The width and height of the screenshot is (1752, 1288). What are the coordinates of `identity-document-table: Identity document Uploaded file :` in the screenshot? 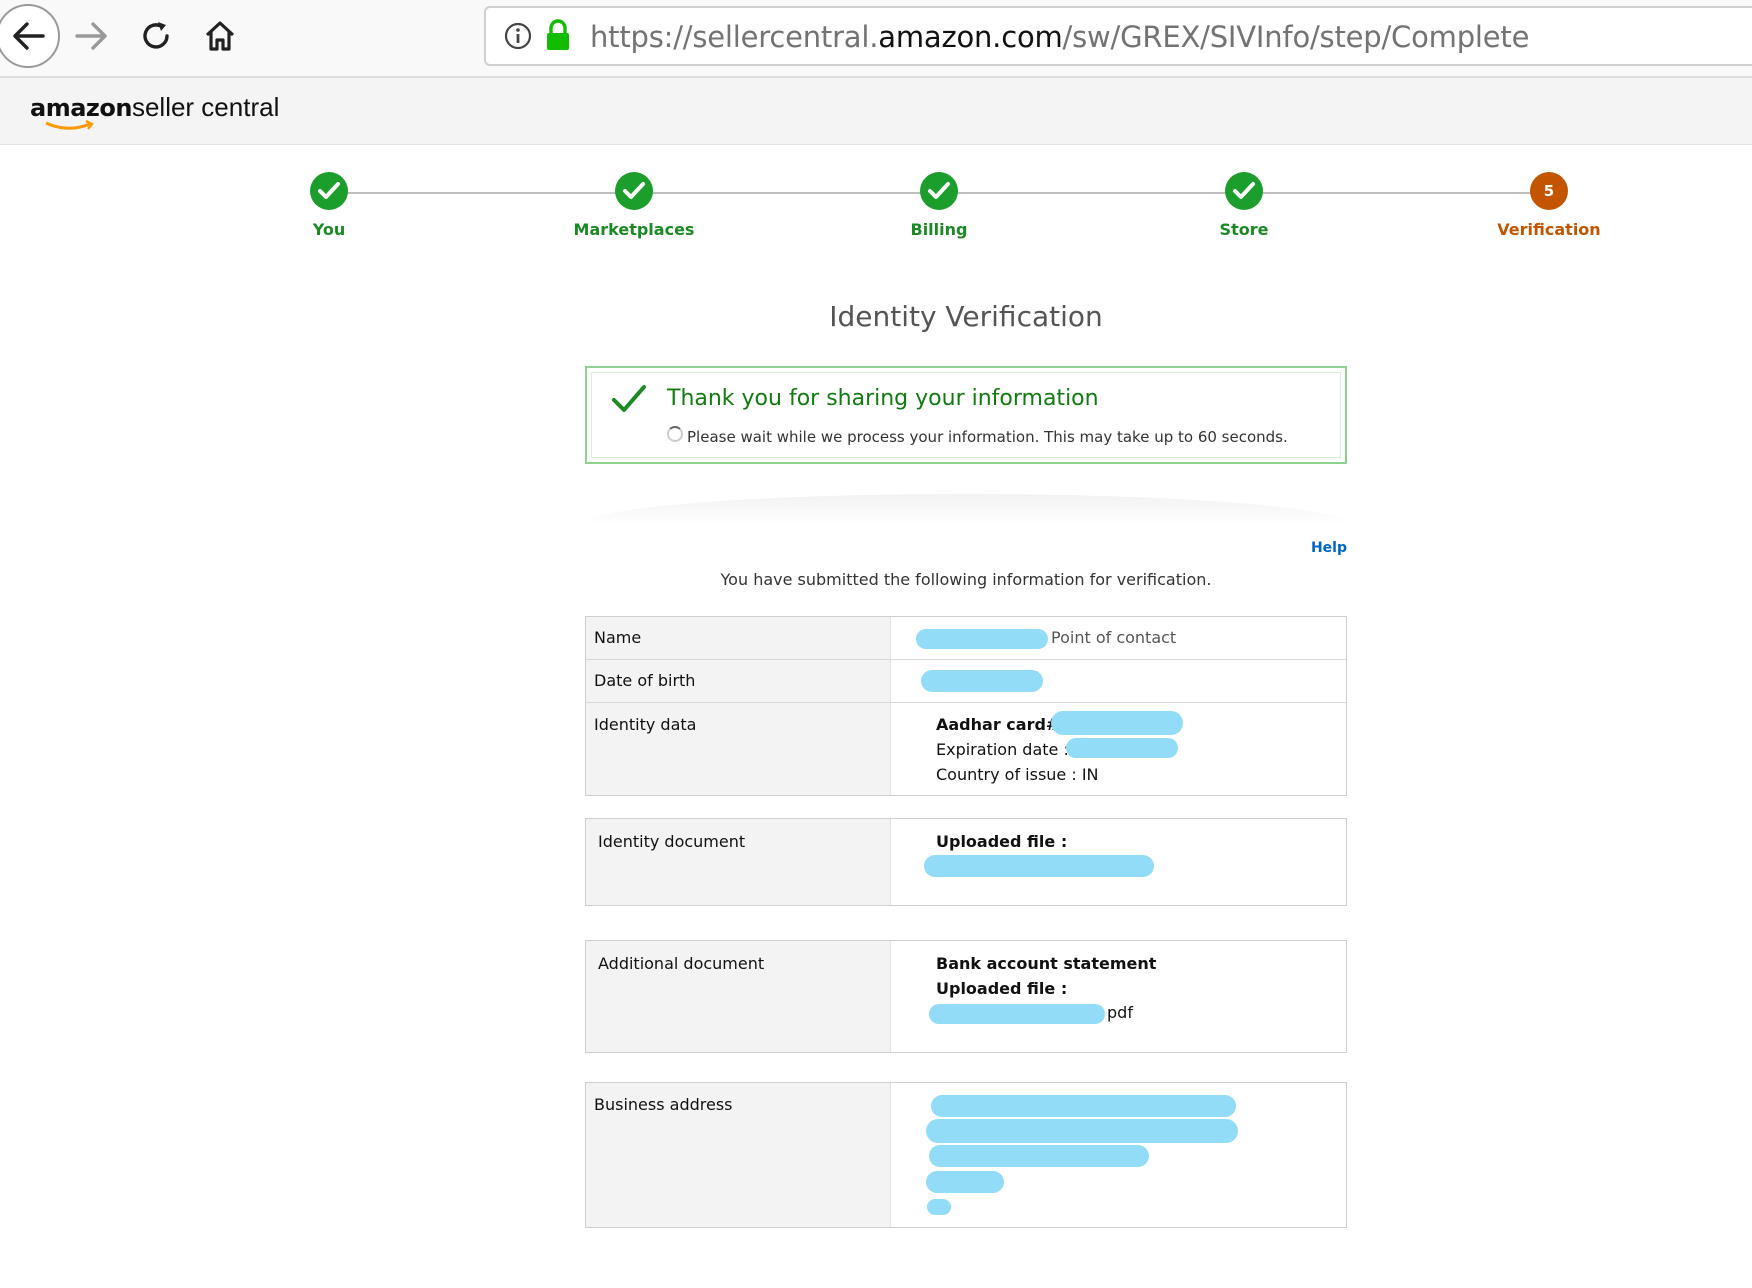 It's located at (966, 862).